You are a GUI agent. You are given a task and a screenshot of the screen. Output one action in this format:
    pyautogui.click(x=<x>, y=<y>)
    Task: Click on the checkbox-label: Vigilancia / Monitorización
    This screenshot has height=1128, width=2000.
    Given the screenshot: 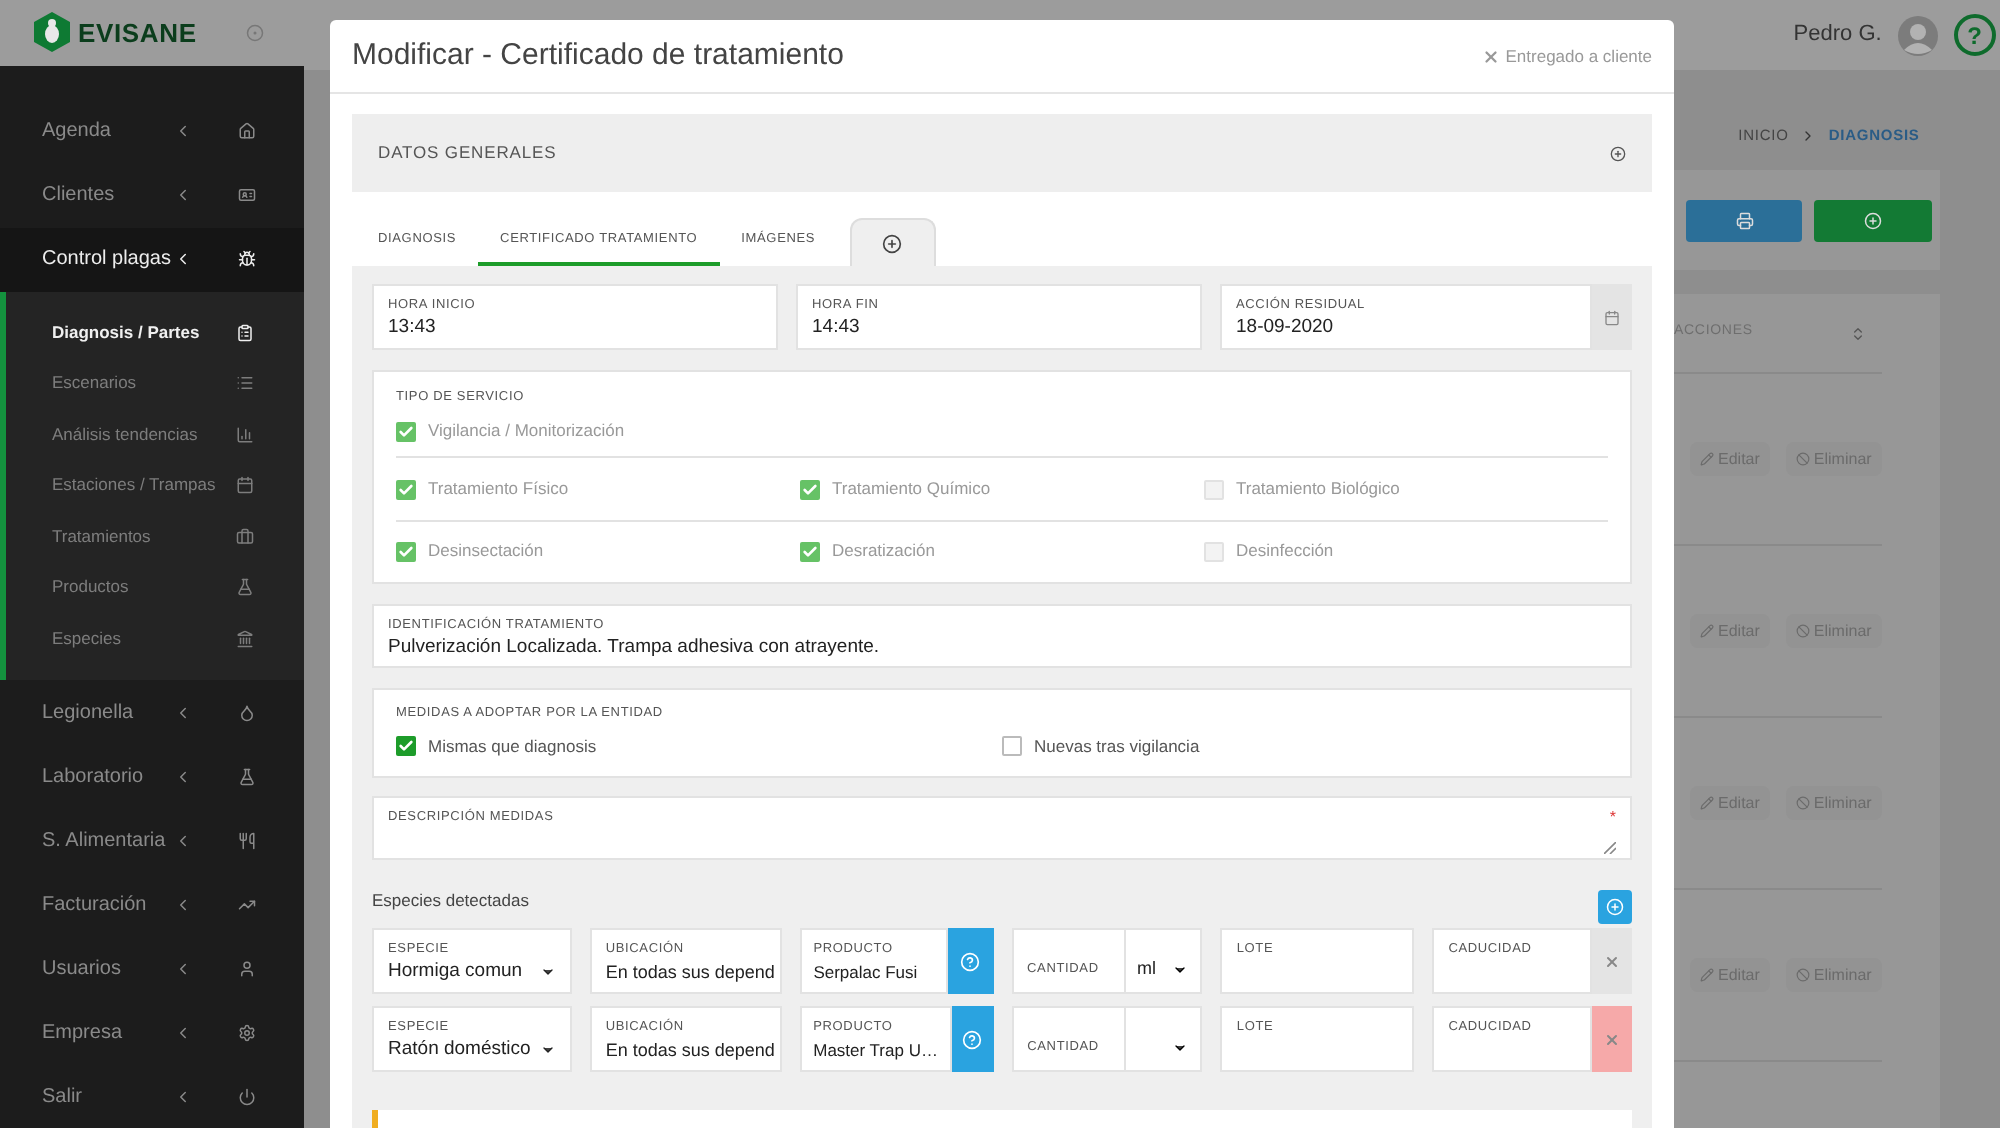 What is the action you would take?
    pyautogui.click(x=526, y=431)
    